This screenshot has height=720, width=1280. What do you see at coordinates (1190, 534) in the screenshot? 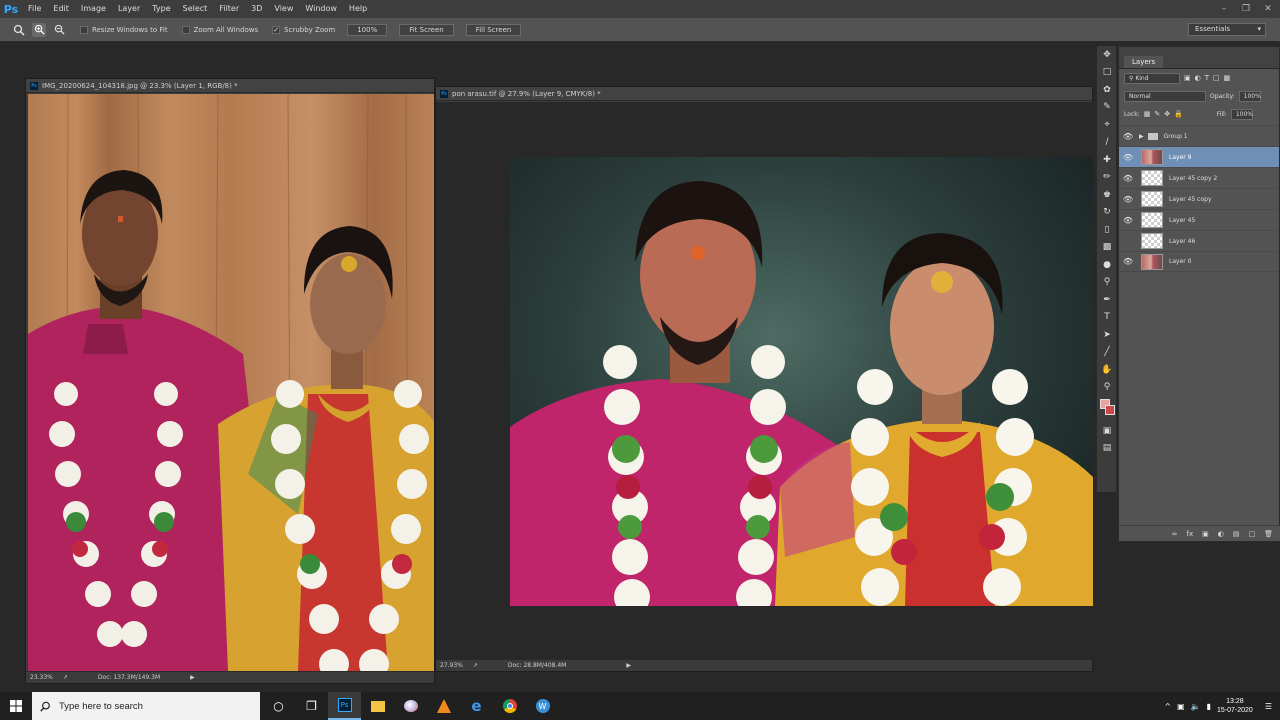
I see `layer-style-icon: fx` at bounding box center [1190, 534].